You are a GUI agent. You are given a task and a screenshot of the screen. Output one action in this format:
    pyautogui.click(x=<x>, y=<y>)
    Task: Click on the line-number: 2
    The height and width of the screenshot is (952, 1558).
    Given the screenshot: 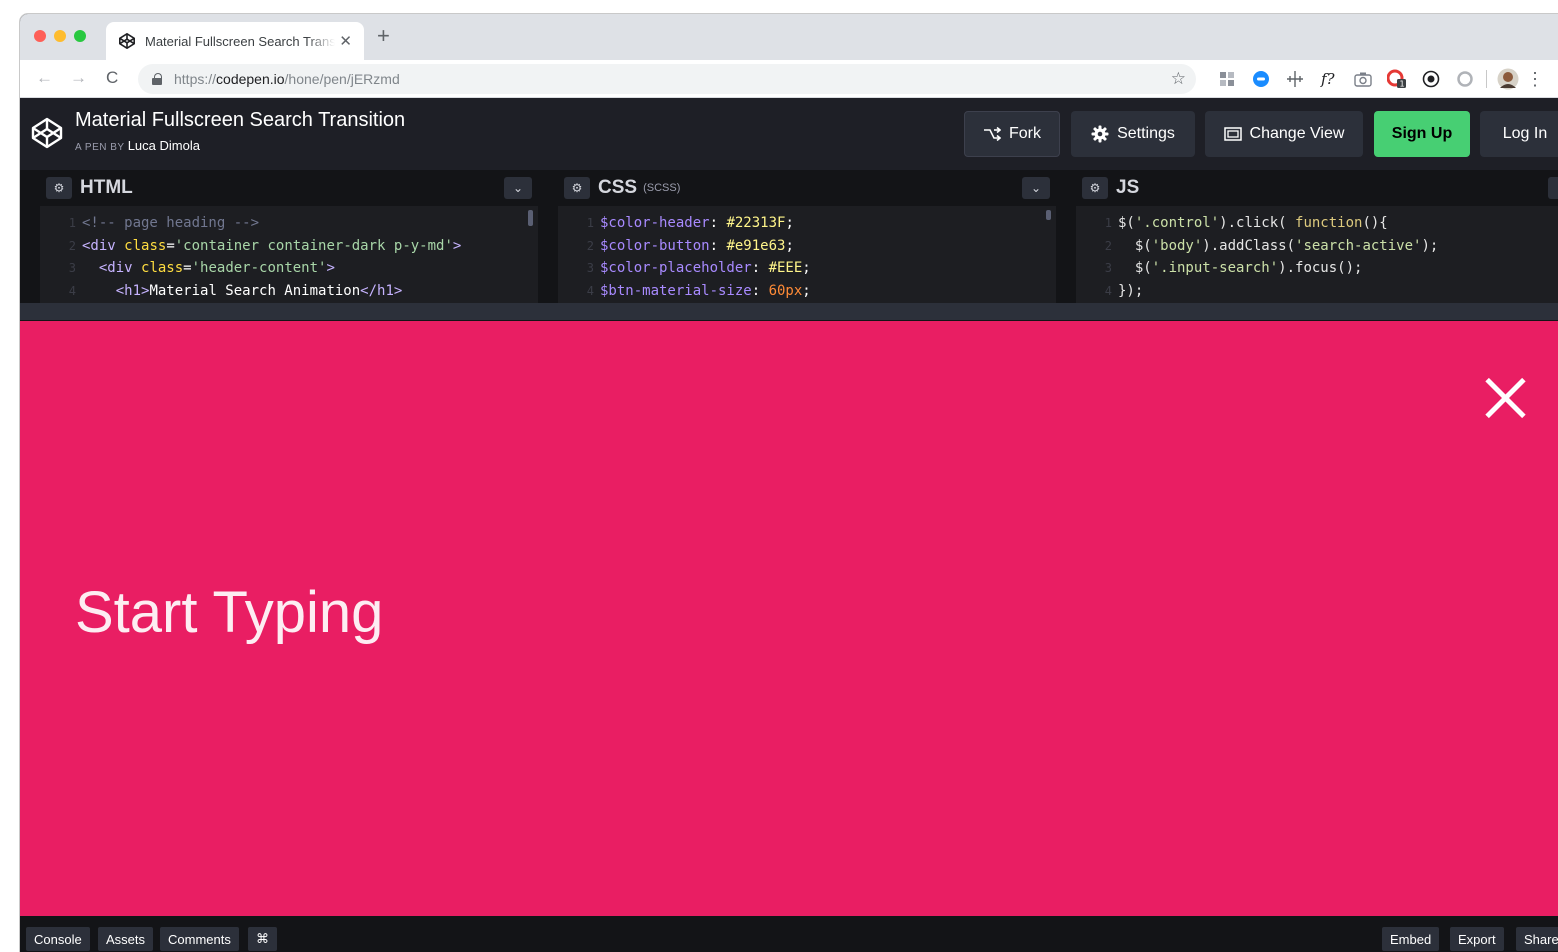 What is the action you would take?
    pyautogui.click(x=72, y=245)
    